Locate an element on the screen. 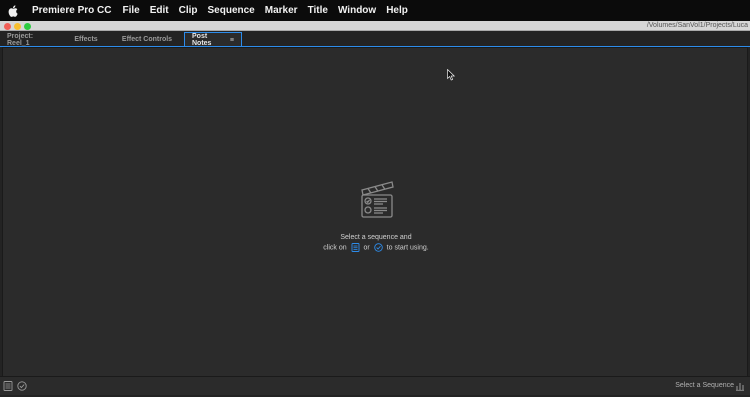 This screenshot has height=397, width=750. tab-label: Effect Controls is located at coordinates (147, 39).